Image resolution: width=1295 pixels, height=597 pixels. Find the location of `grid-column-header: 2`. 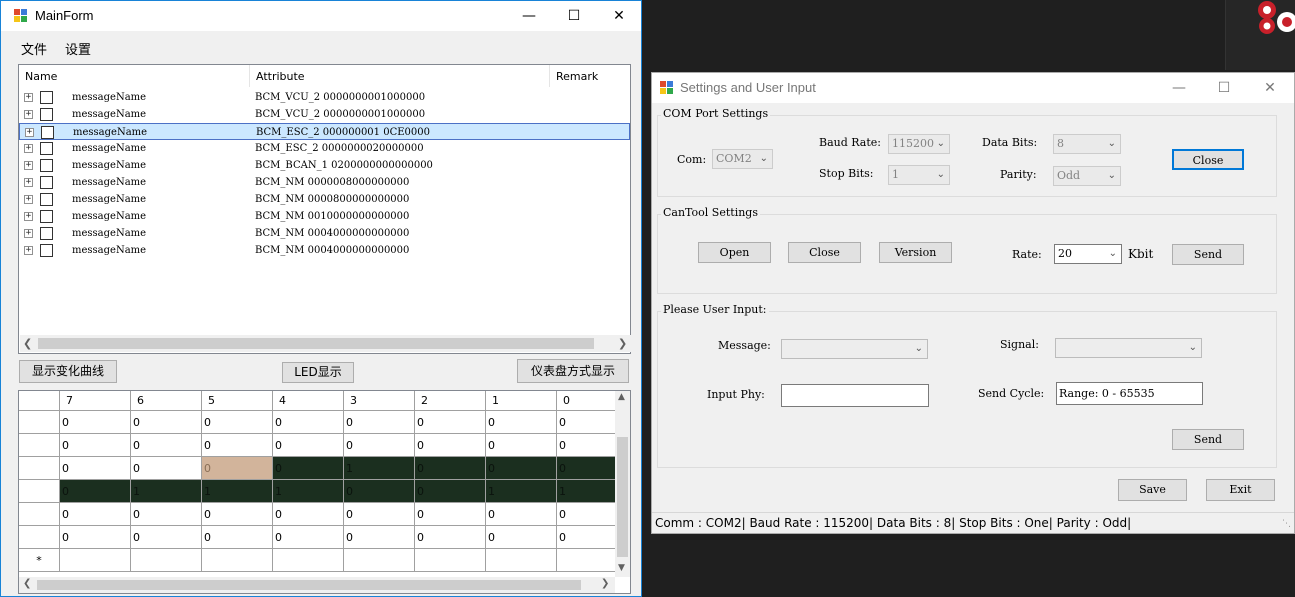

grid-column-header: 2 is located at coordinates (450, 401).